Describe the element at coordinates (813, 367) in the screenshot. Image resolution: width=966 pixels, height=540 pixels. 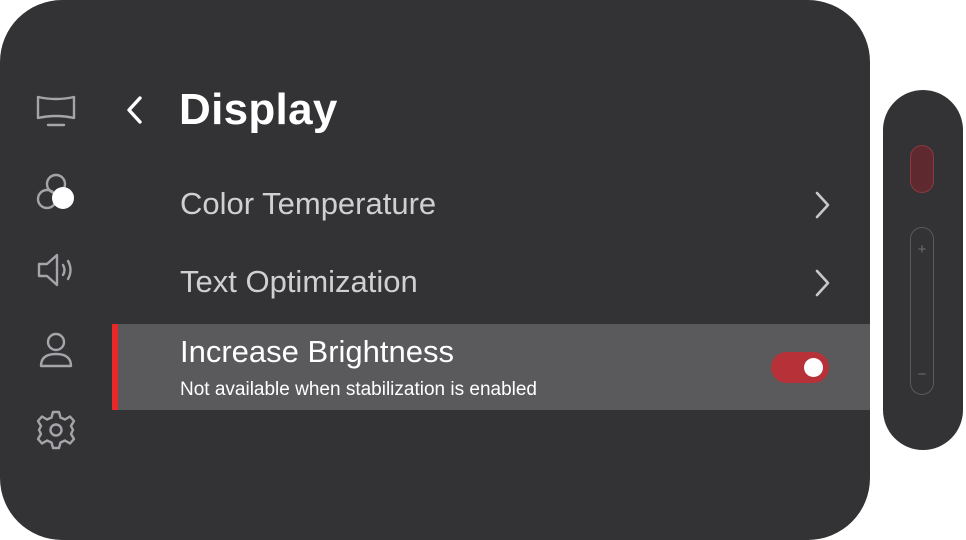
I see `toggle-knob` at that location.